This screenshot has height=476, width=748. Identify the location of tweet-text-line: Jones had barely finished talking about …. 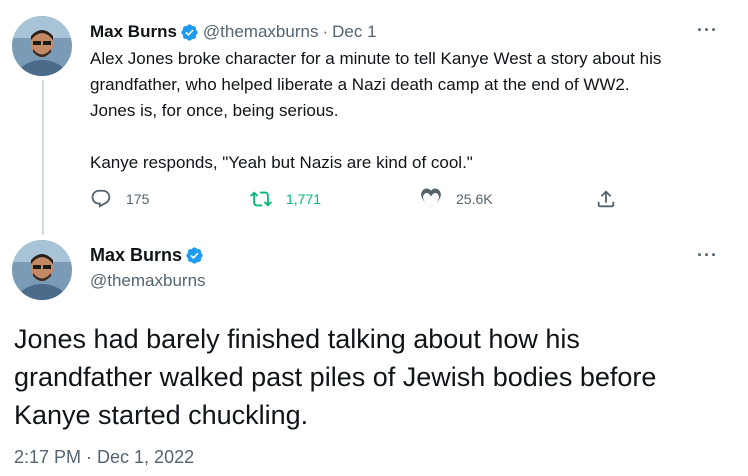
(297, 339).